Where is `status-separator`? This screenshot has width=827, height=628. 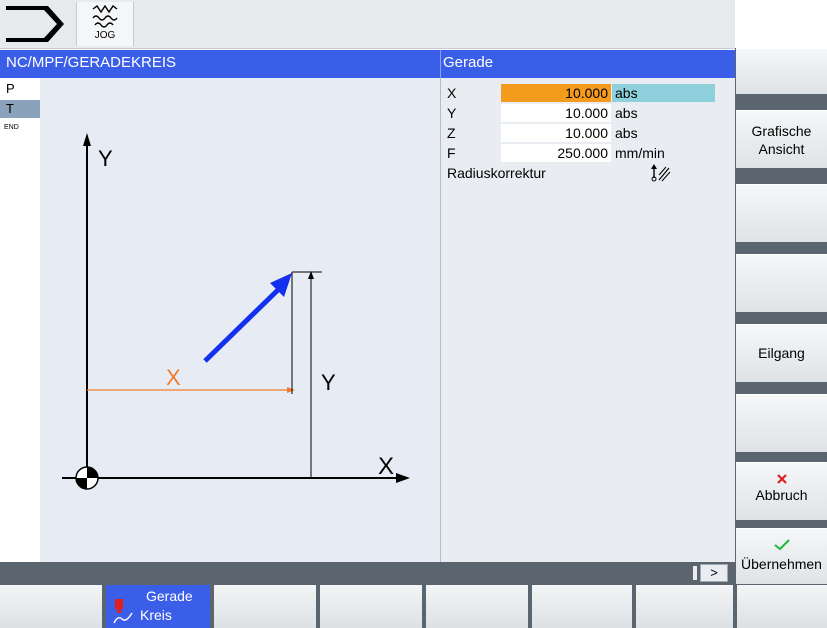
status-separator is located at coordinates (695, 573).